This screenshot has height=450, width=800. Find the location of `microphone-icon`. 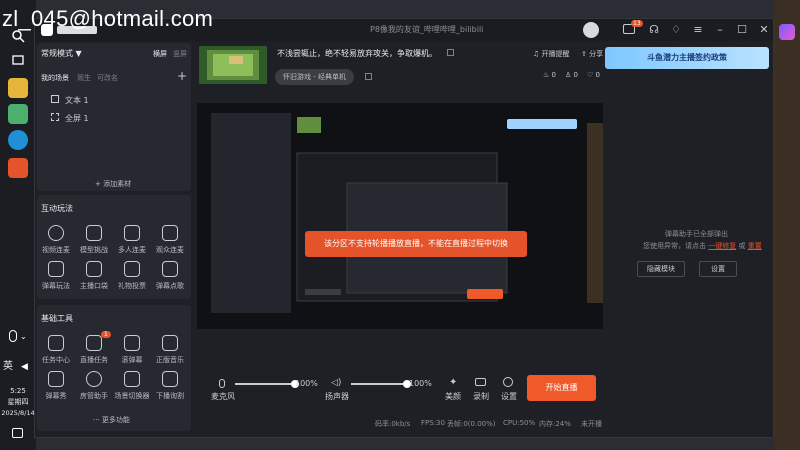

microphone-icon is located at coordinates (222, 383).